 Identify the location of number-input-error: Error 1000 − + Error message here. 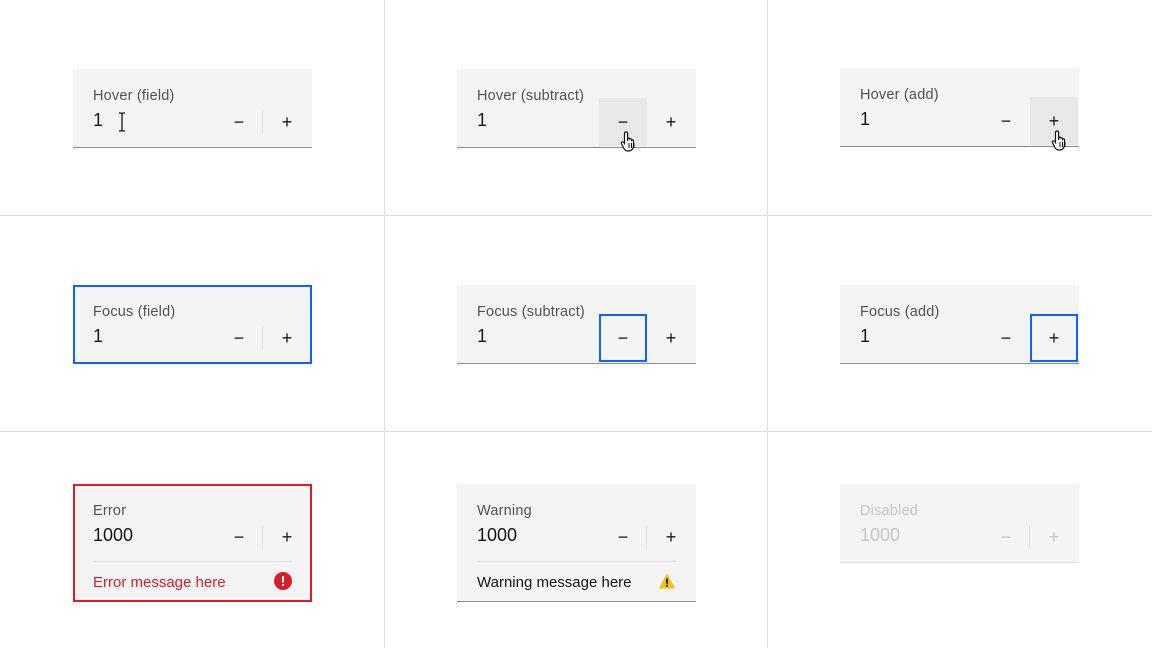
(192, 543).